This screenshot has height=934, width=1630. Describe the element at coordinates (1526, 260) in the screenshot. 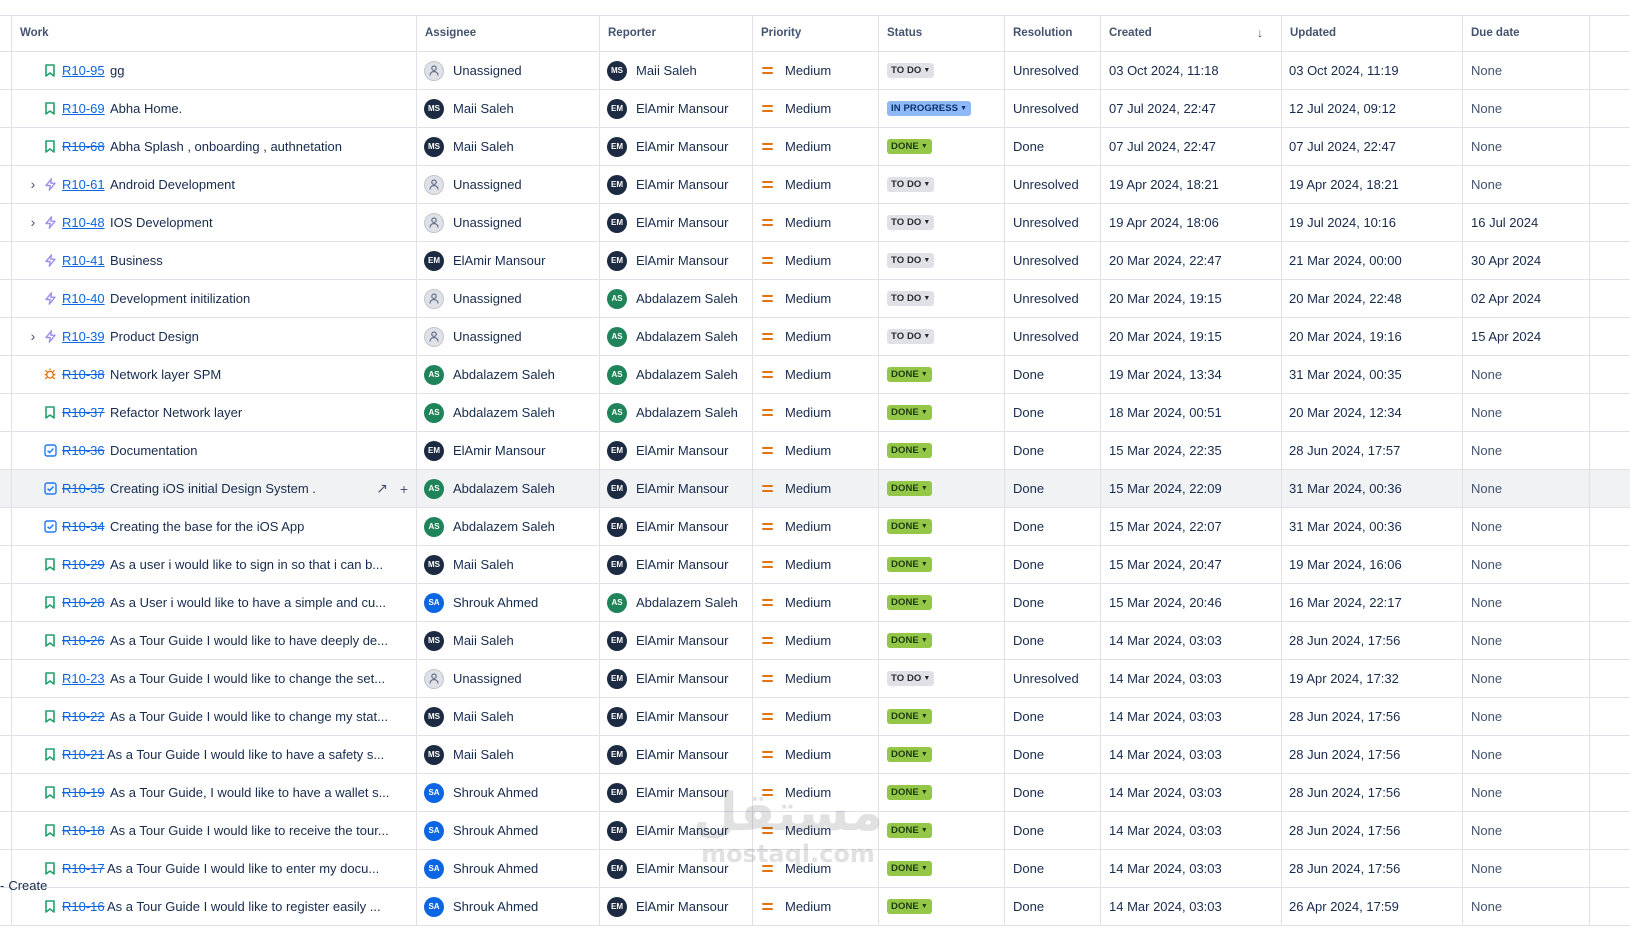

I see `due-date-cell: 30 Apr 2024` at that location.